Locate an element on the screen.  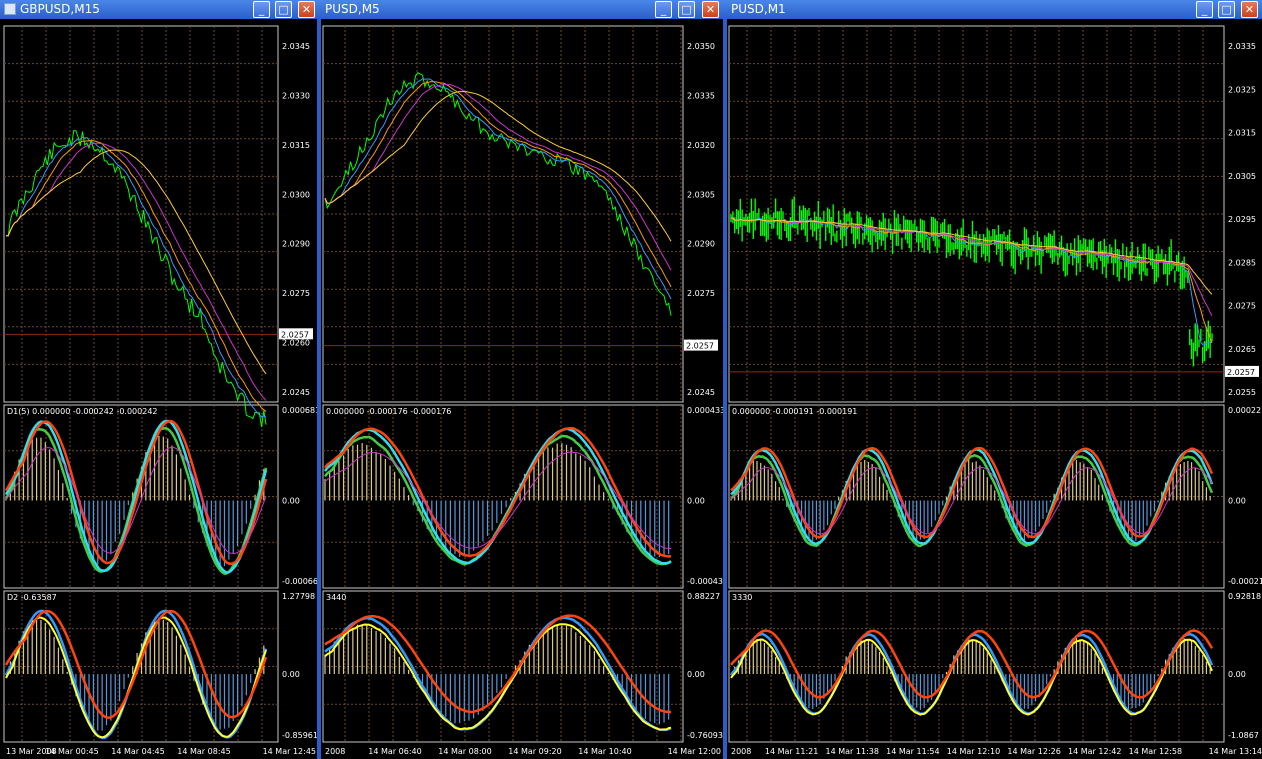
indicator-1-axis-label: 0.00022 is located at coordinates (1244, 410).